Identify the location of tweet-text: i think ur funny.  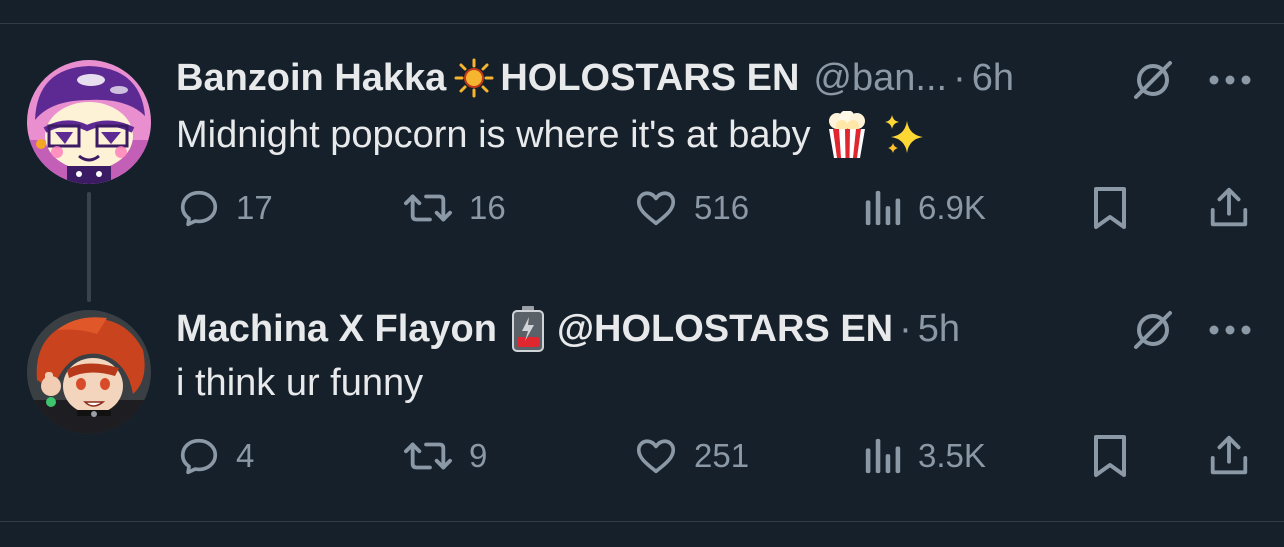
(299, 383).